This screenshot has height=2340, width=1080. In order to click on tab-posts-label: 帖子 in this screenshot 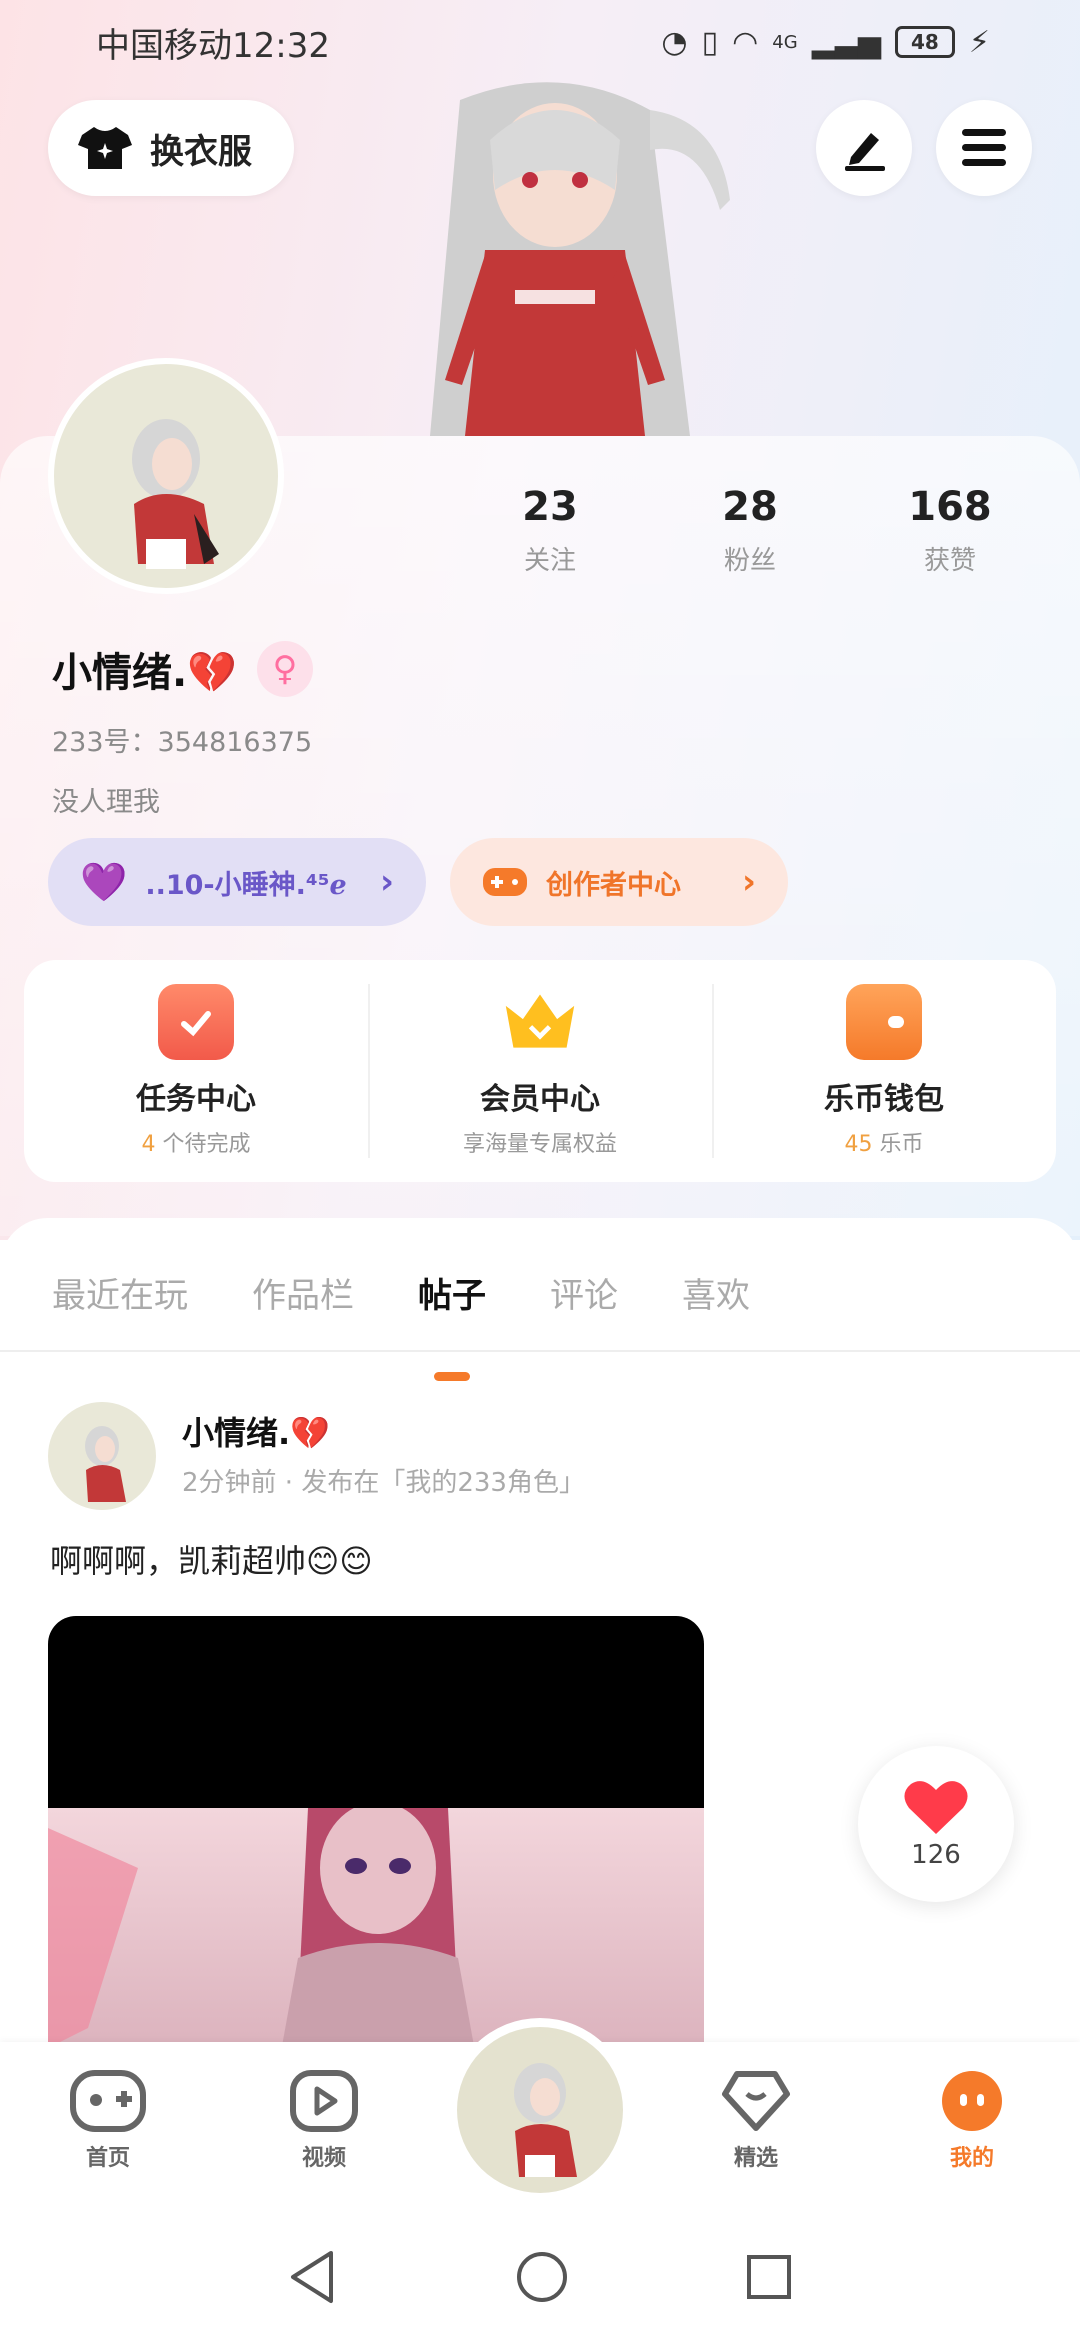, I will do `click(452, 1296)`.